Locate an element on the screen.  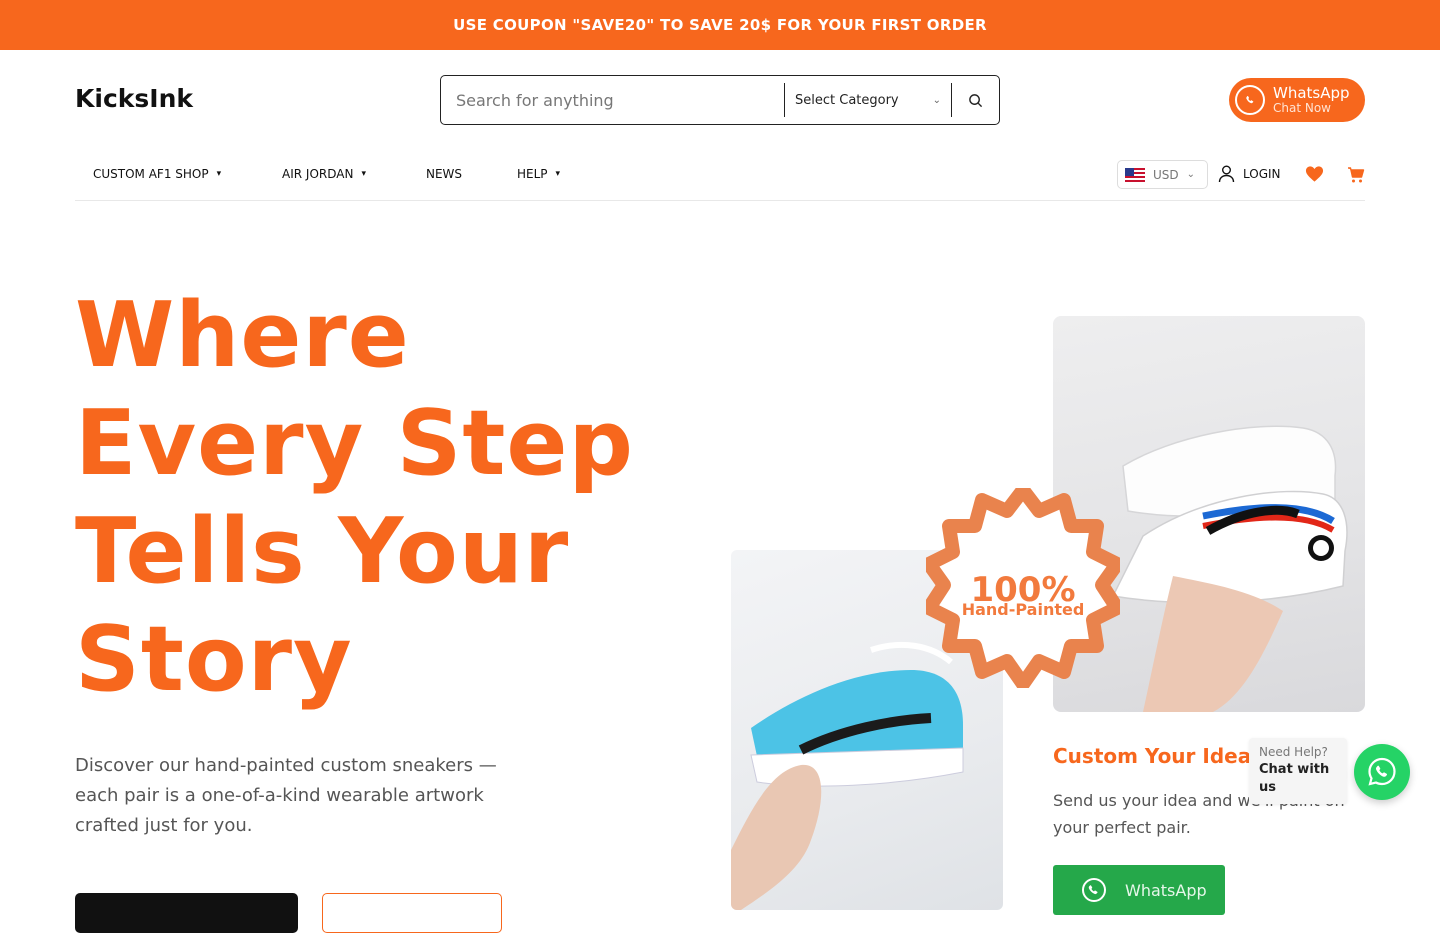
currency-selector: USD ⌄ is located at coordinates (1162, 174).